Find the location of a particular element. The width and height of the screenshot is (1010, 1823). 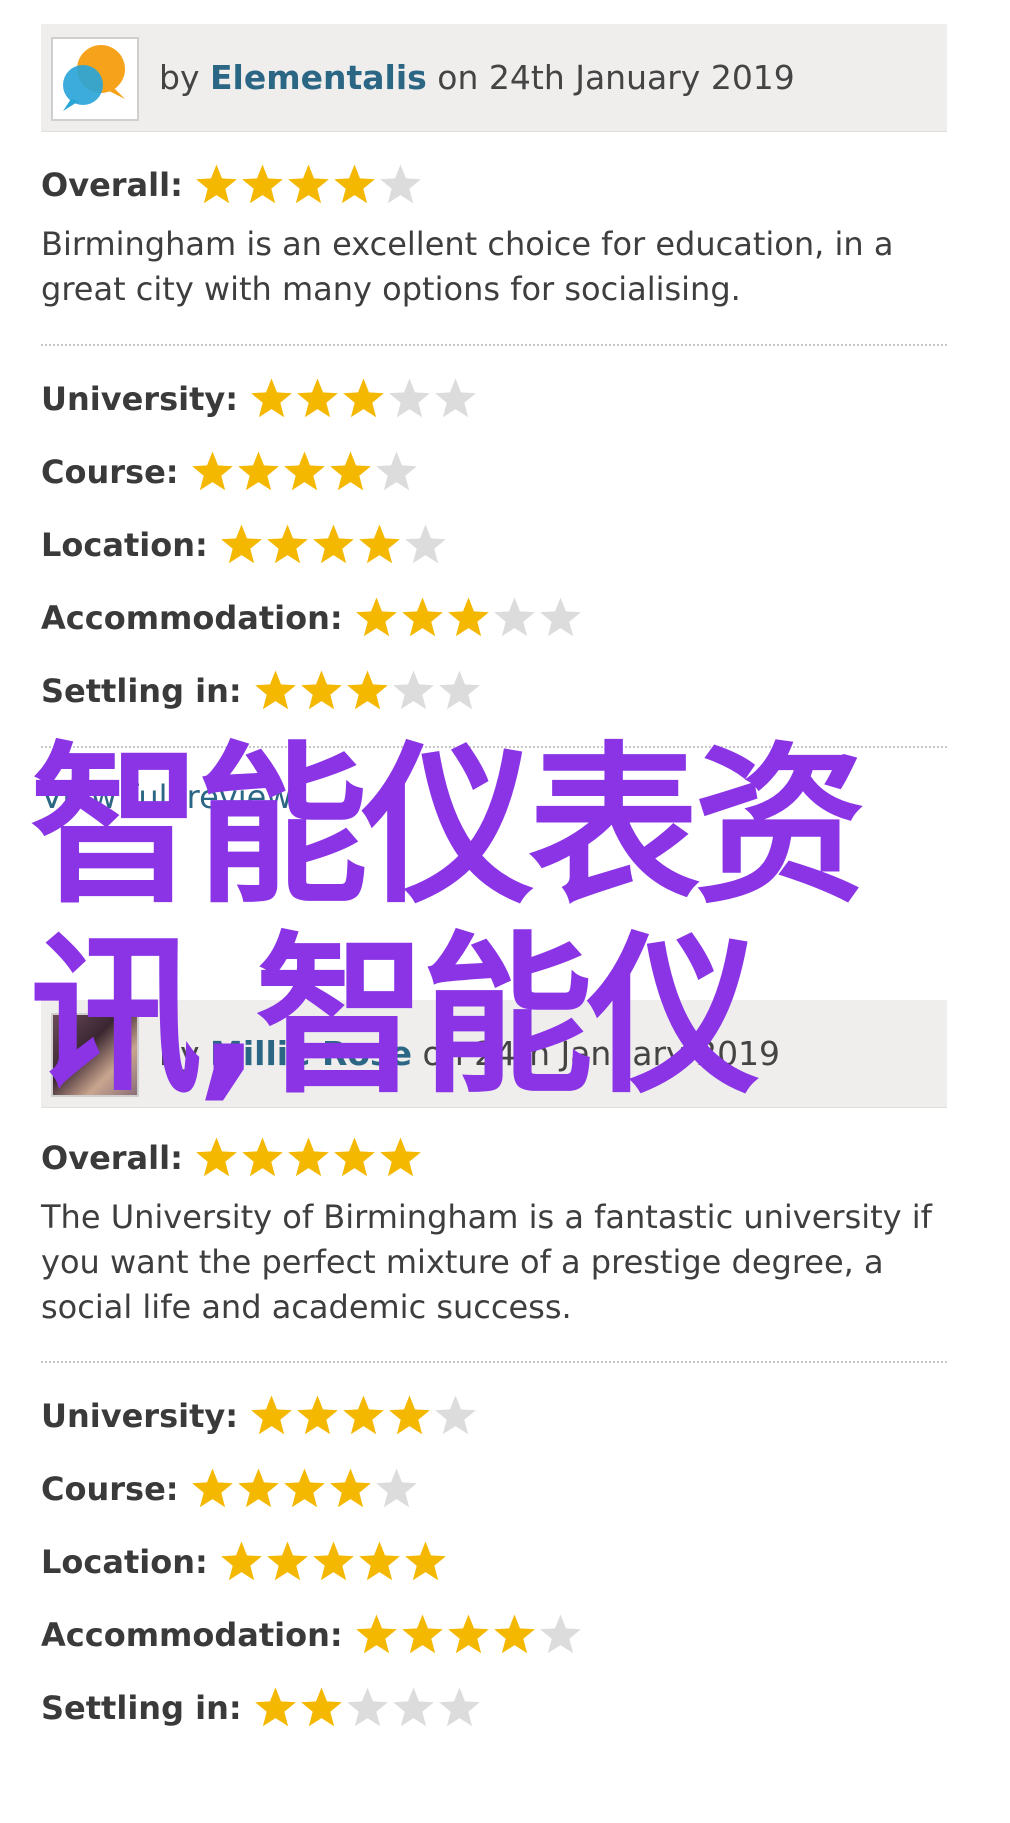

author-link: Millie Rose is located at coordinates (311, 1053).